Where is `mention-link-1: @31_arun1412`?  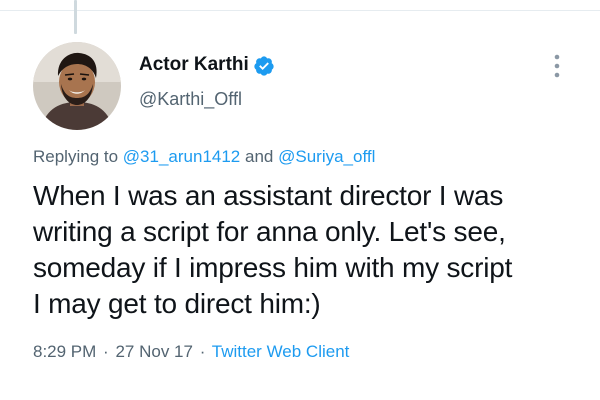 mention-link-1: @31_arun1412 is located at coordinates (181, 156).